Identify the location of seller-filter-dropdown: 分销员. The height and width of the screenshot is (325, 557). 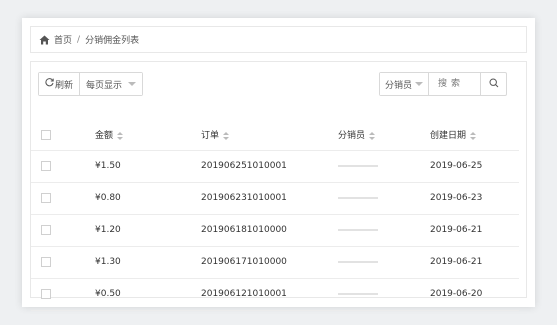
(403, 84).